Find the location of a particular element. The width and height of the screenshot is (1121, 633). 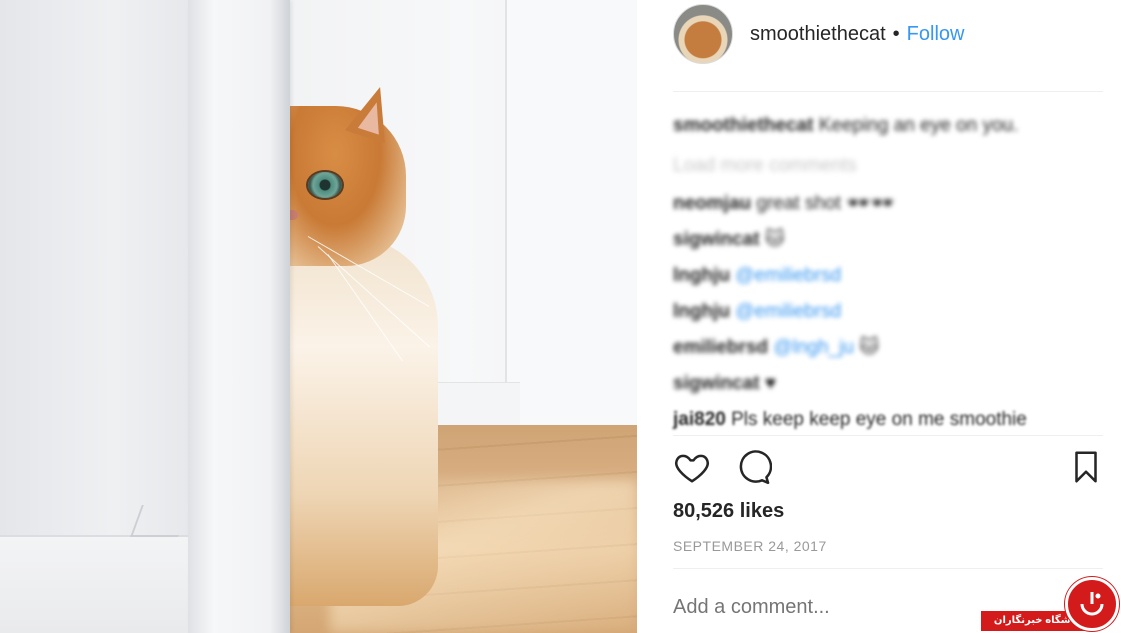

post-actions is located at coordinates (888, 468).